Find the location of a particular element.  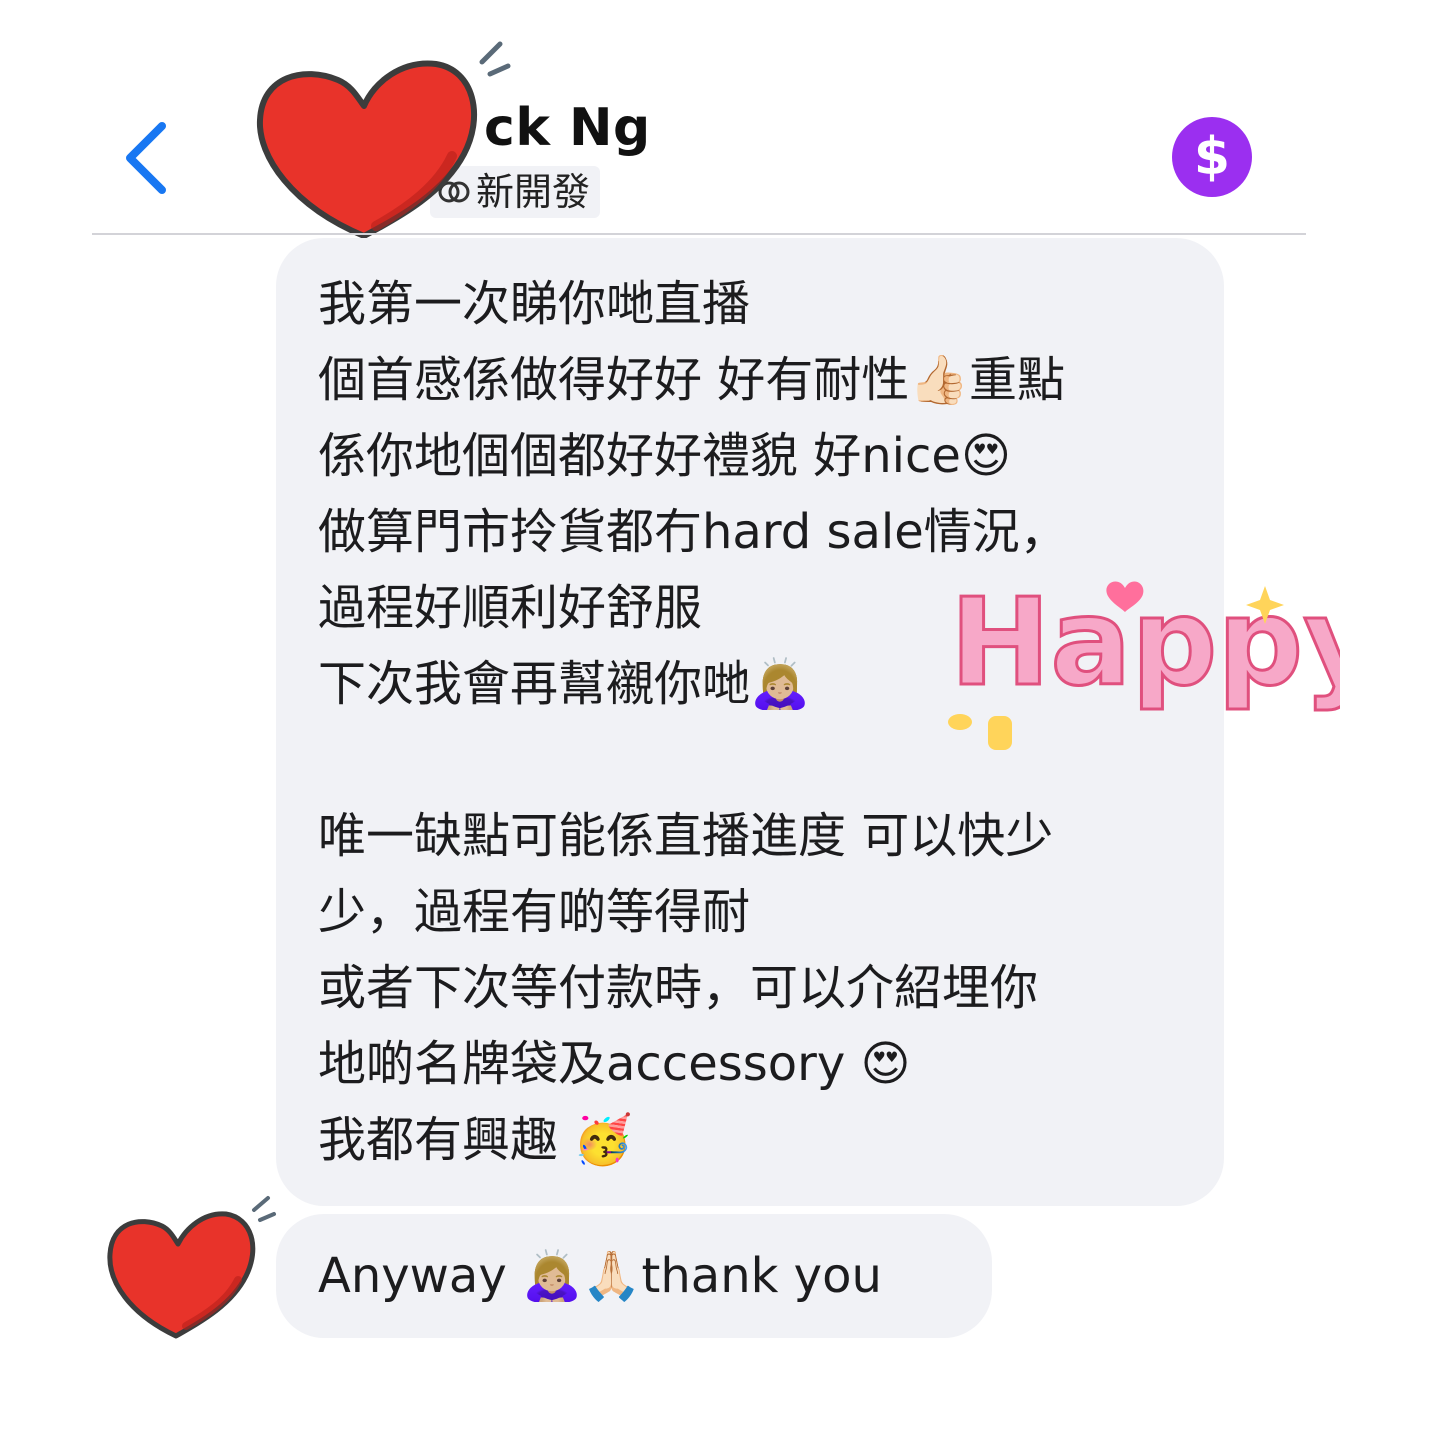

payment-button: $ is located at coordinates (1212, 157).